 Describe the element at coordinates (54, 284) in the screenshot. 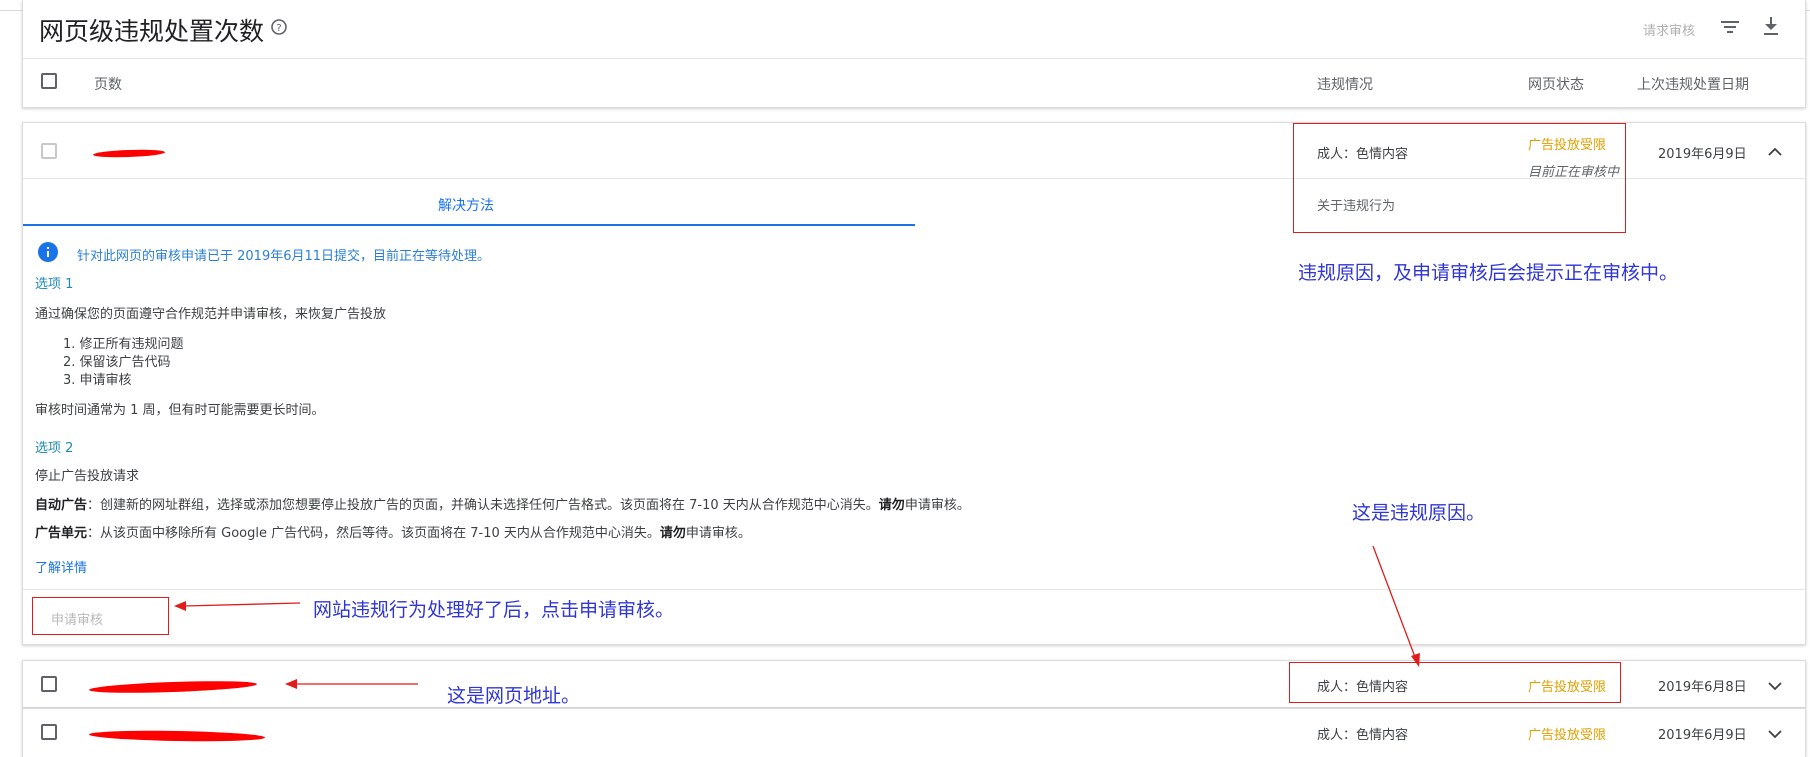

I see `option1-title: 选项 1` at that location.